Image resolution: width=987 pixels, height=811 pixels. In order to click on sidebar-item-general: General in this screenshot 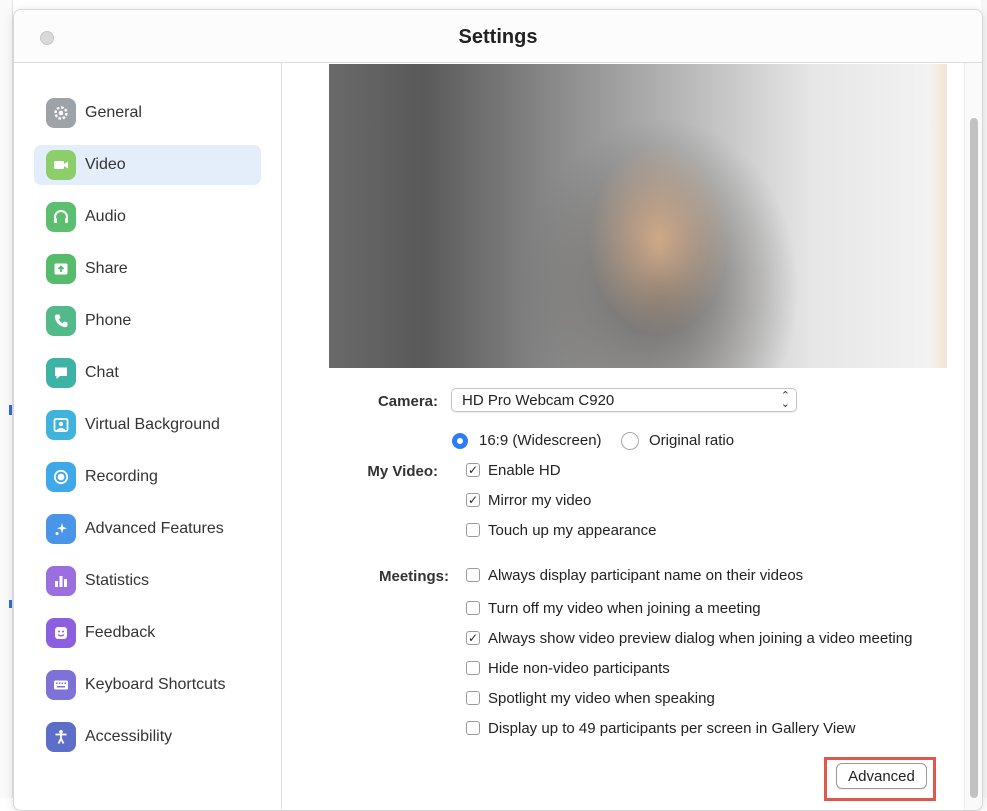, I will do `click(147, 113)`.